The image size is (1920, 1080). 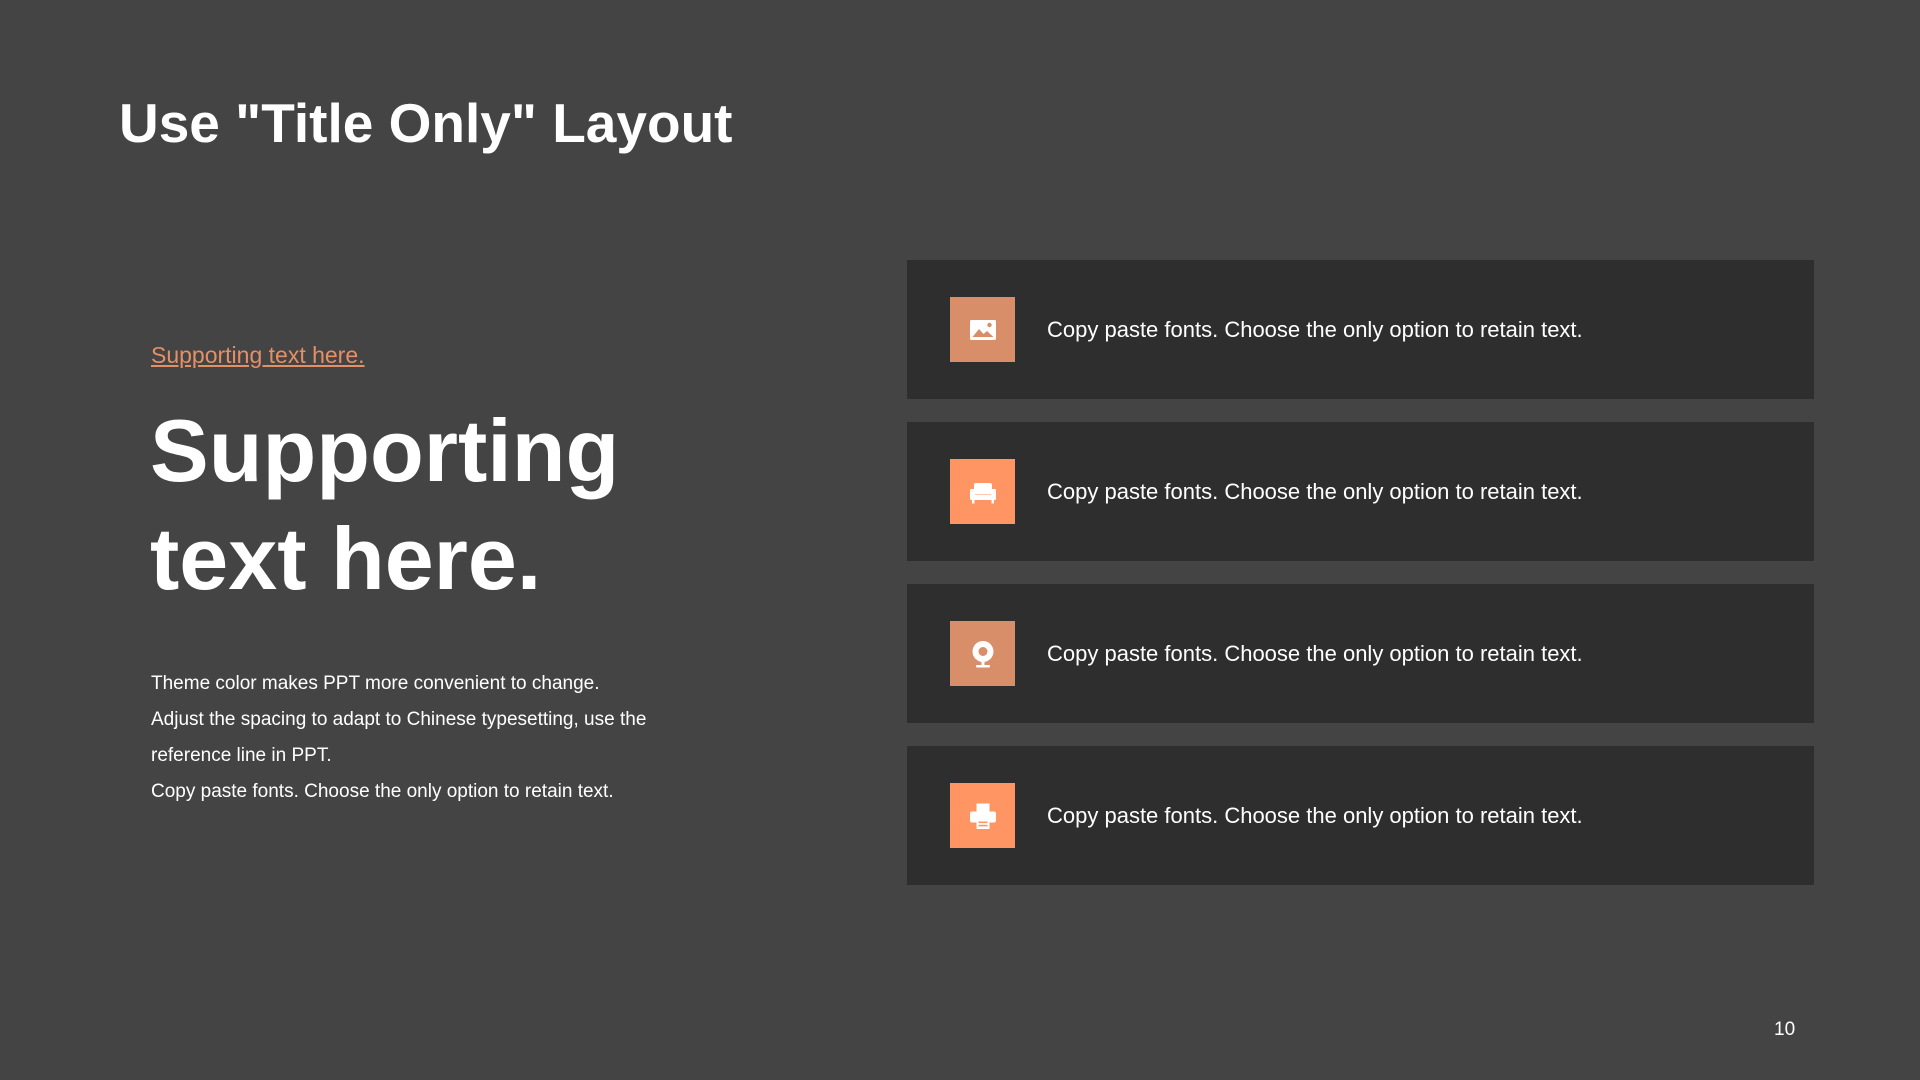 What do you see at coordinates (385, 504) in the screenshot?
I see `headline: Supporting text here.` at bounding box center [385, 504].